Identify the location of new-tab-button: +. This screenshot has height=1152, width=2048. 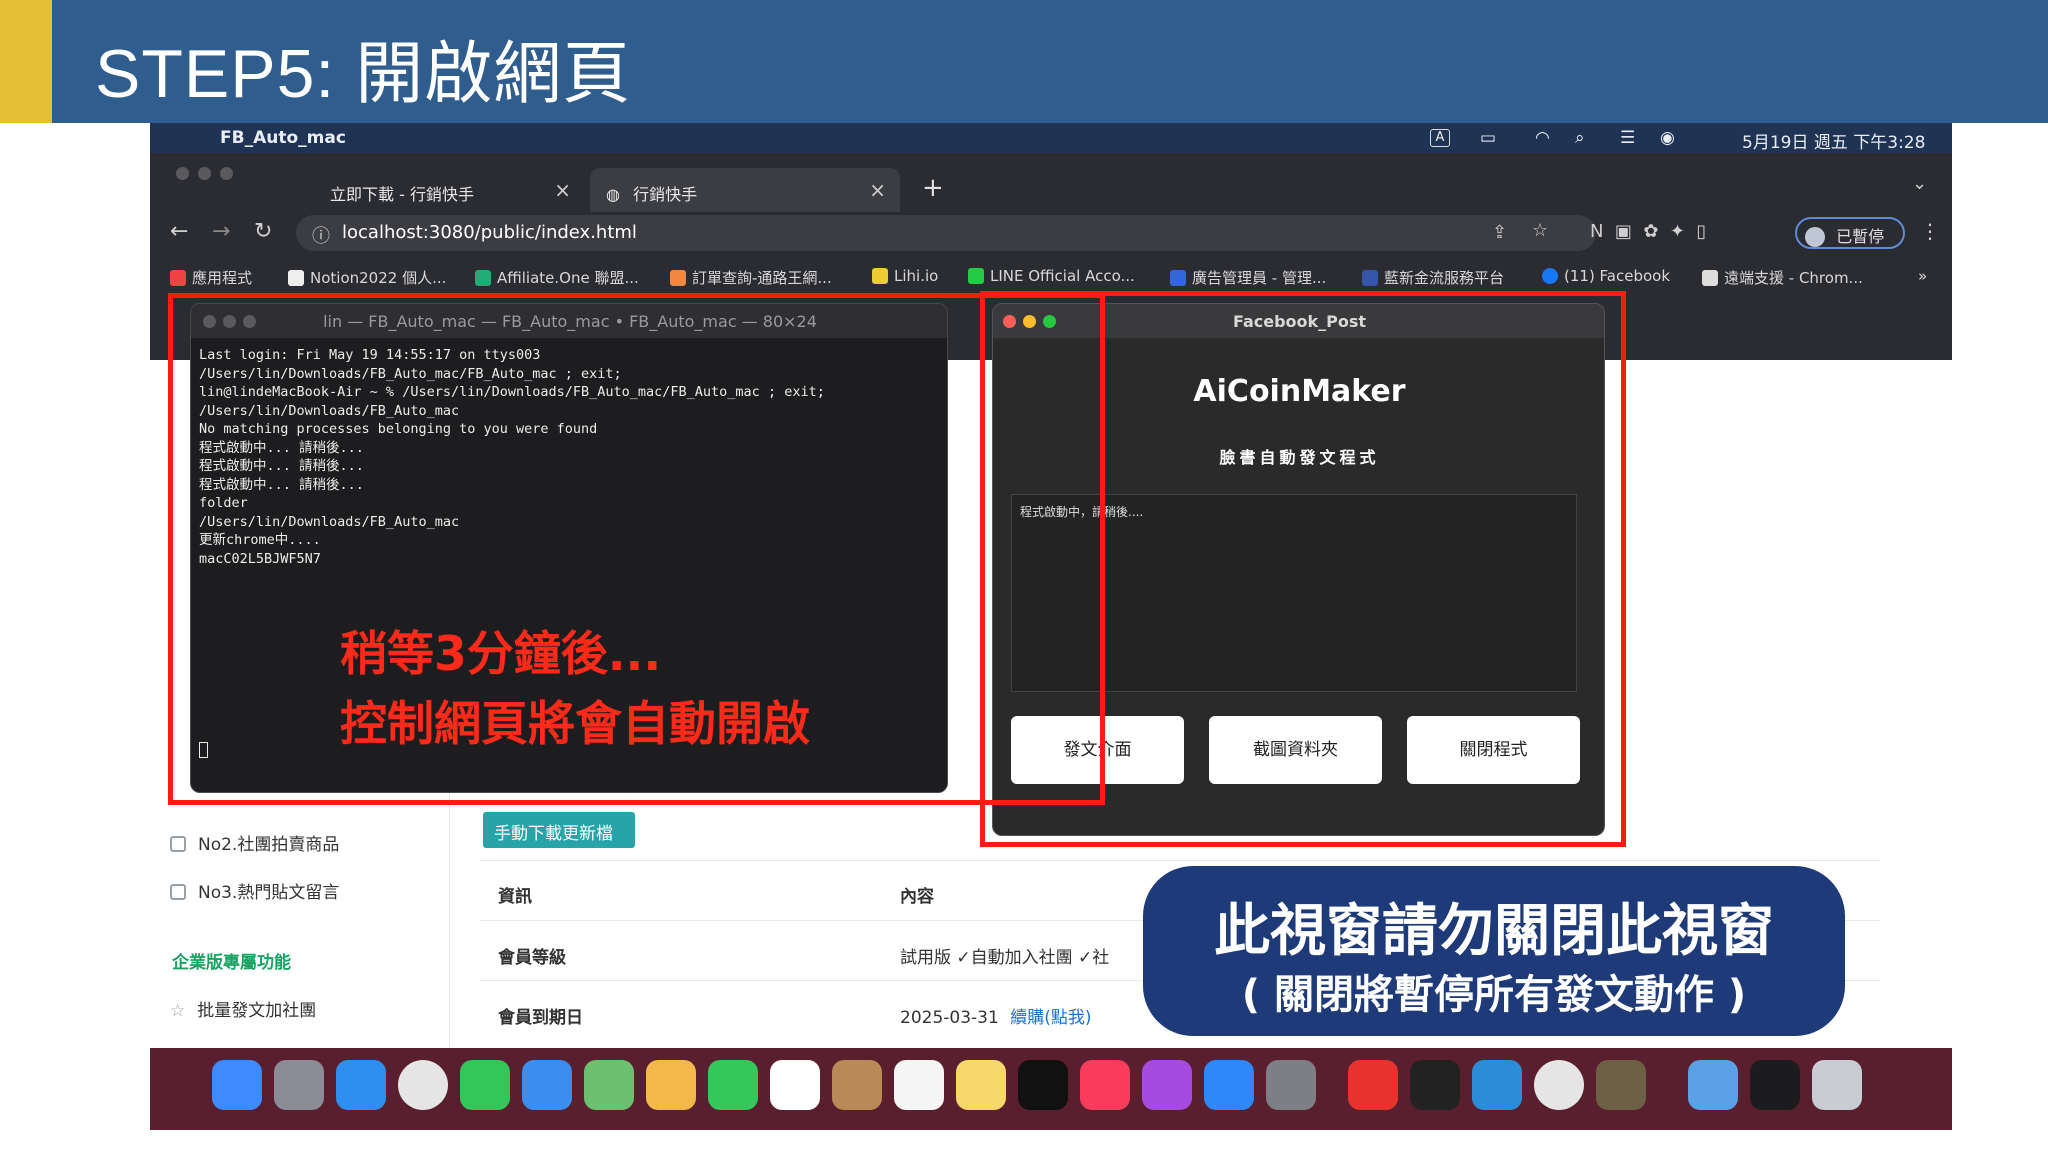
(933, 188).